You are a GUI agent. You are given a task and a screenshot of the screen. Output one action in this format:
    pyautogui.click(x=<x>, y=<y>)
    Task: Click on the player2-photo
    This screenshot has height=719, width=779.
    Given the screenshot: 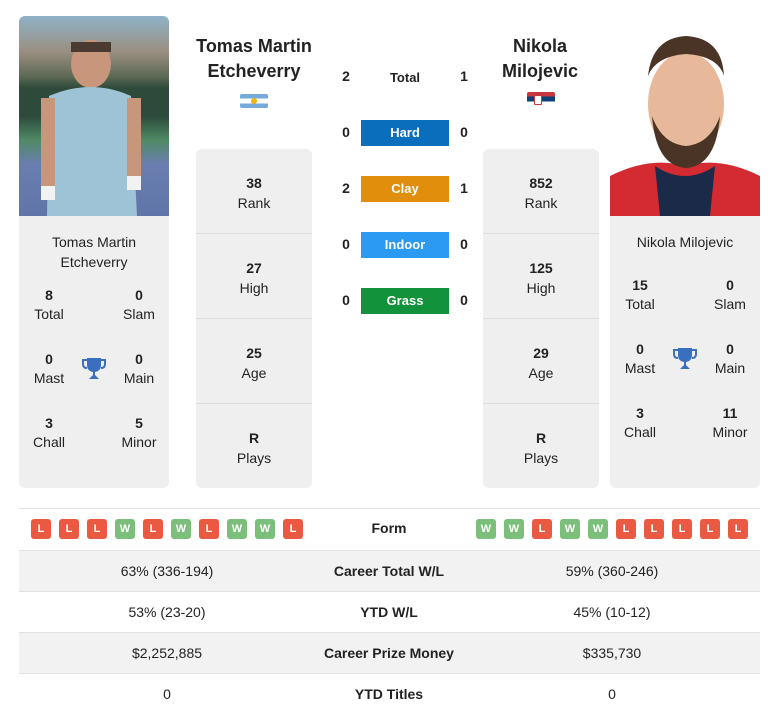 What is the action you would take?
    pyautogui.click(x=685, y=116)
    